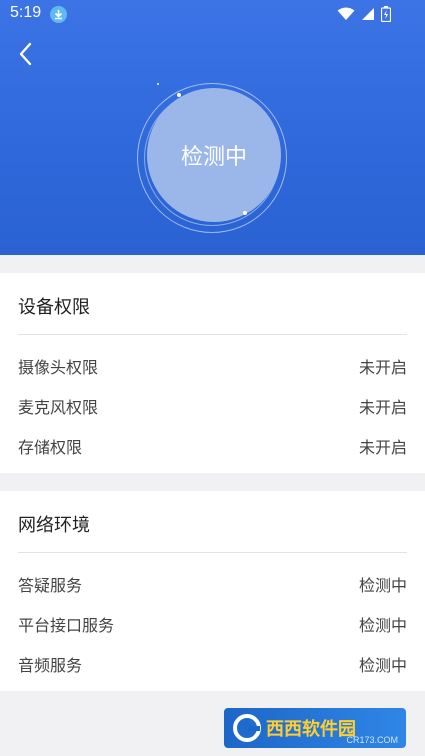 This screenshot has width=425, height=756. Describe the element at coordinates (50, 447) in the screenshot. I see `permission-label: 存储权限` at that location.